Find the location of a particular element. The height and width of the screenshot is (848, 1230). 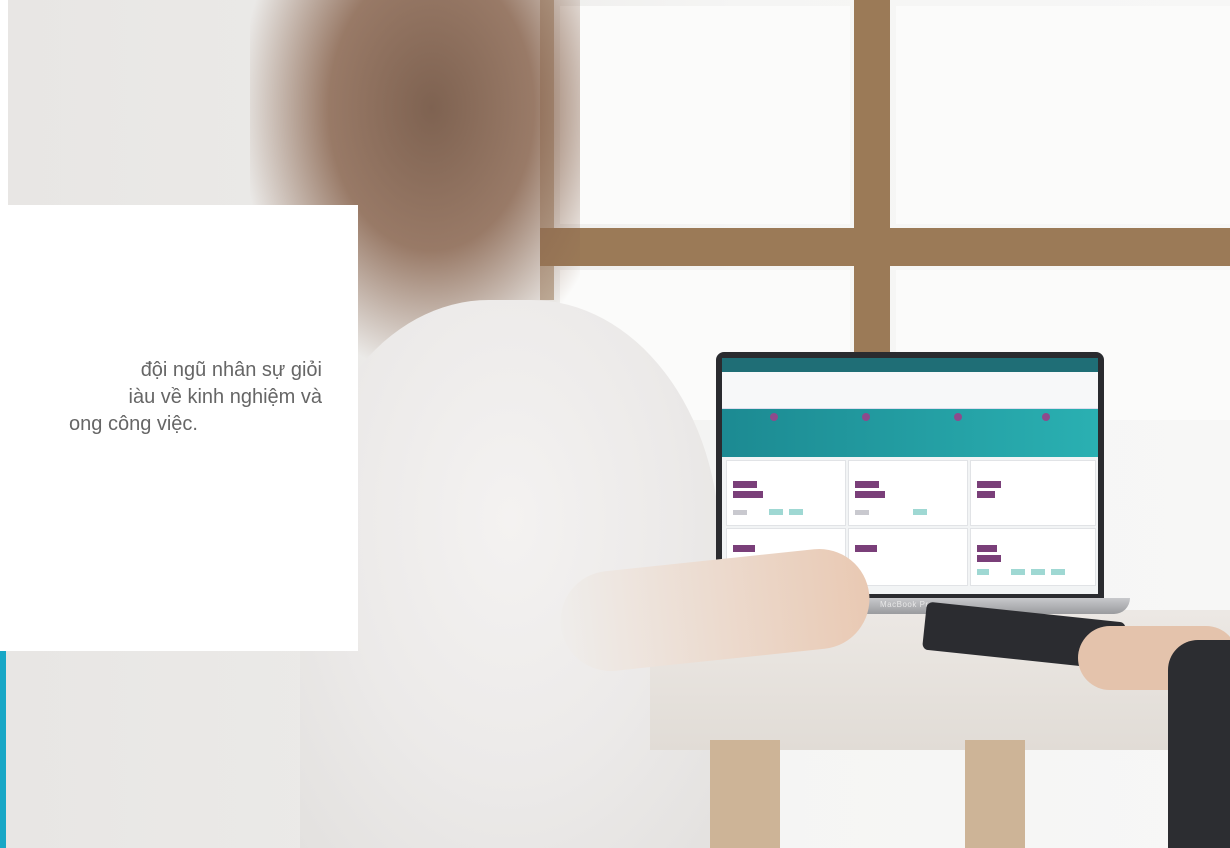

screen-banner is located at coordinates (910, 433).